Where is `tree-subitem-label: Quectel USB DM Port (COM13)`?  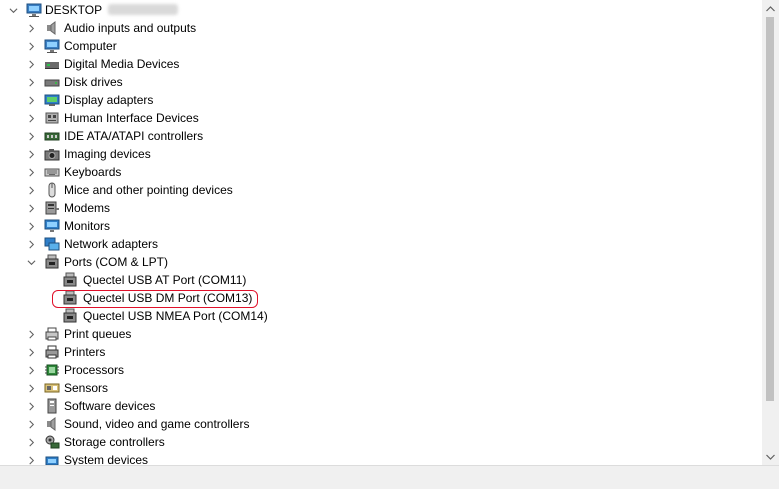 tree-subitem-label: Quectel USB DM Port (COM13) is located at coordinates (168, 298).